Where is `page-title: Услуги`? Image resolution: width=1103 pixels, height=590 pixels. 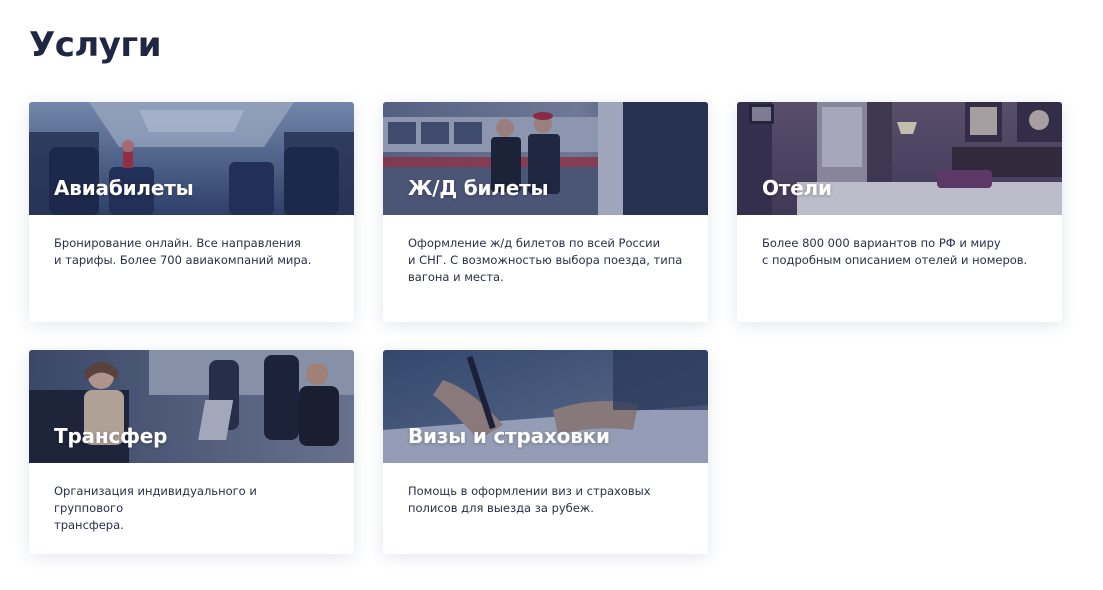 page-title: Услуги is located at coordinates (95, 45).